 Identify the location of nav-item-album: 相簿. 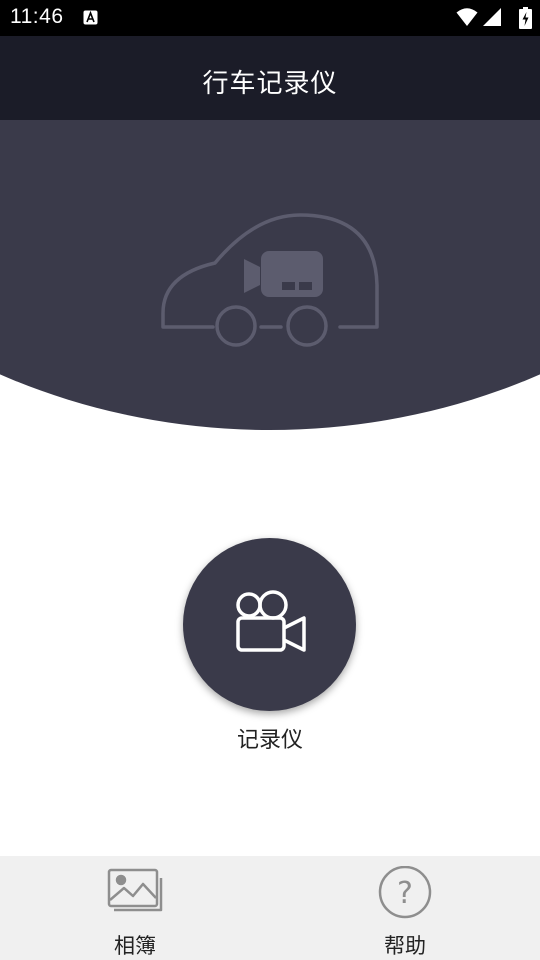
(135, 908).